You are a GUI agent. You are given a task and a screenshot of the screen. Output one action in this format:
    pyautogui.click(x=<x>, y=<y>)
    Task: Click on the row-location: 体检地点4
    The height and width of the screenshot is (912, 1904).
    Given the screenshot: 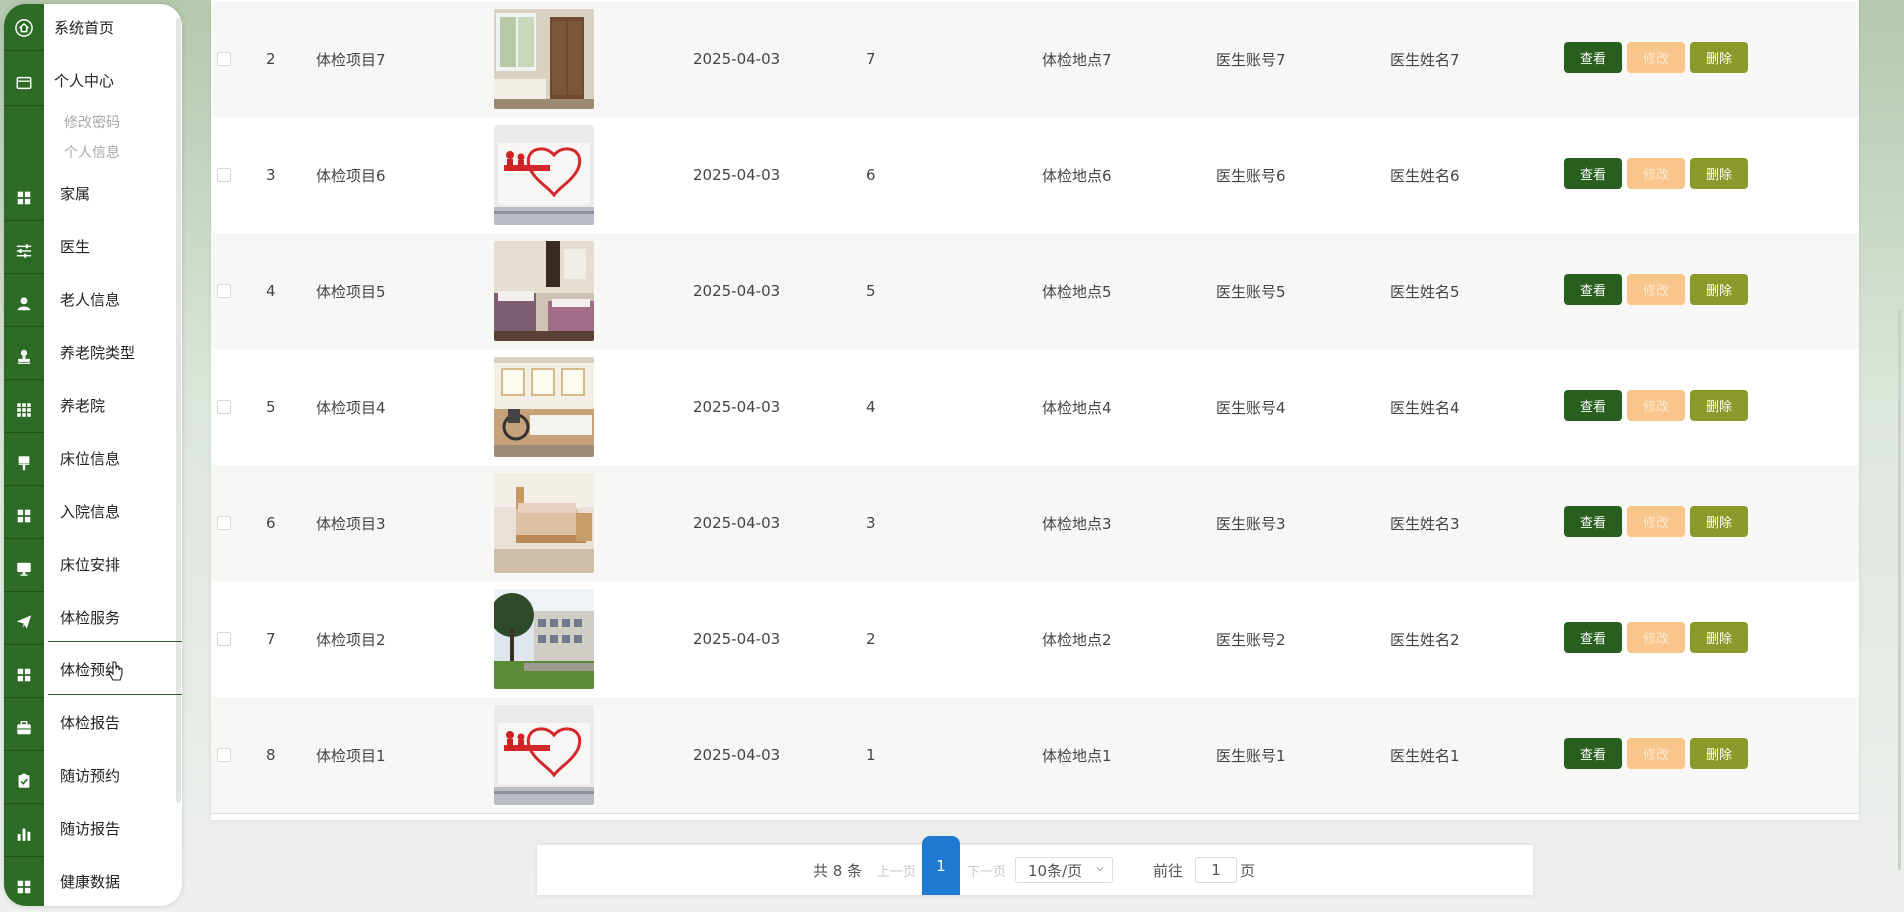 What is the action you would take?
    pyautogui.click(x=1077, y=407)
    